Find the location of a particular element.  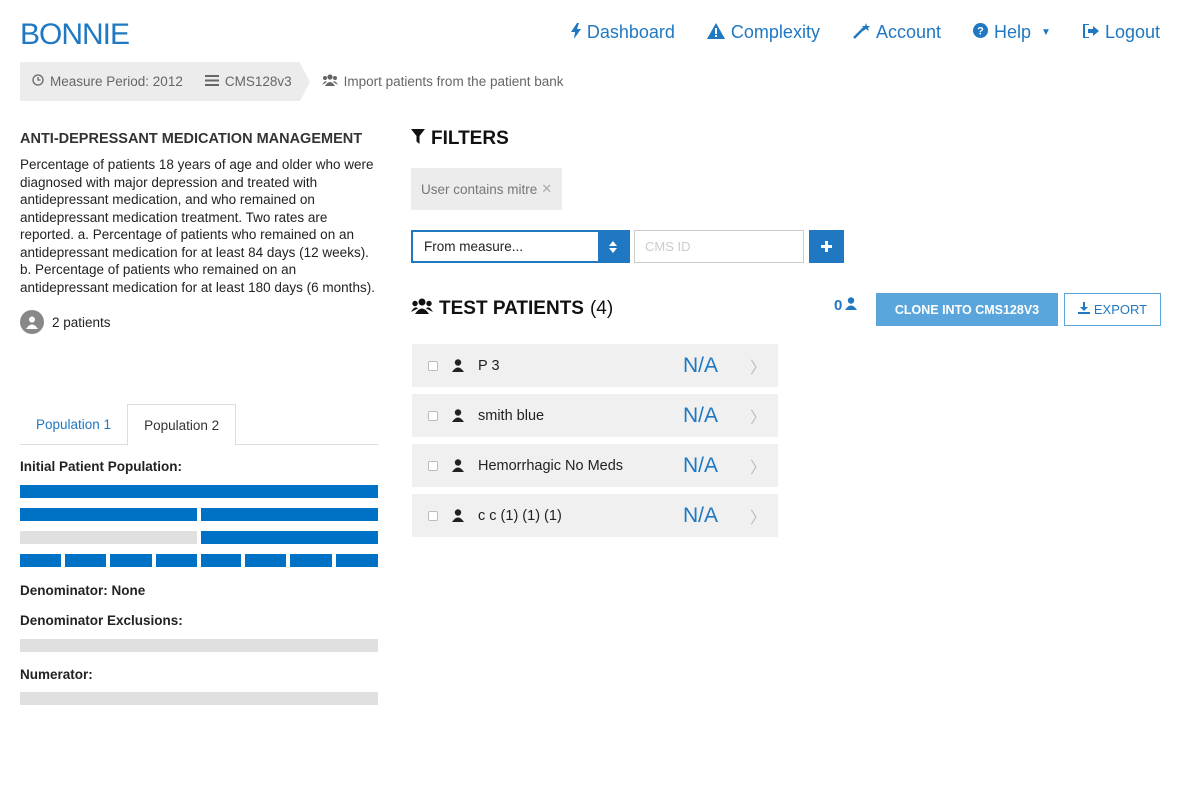

clock-icon is located at coordinates (38, 81).